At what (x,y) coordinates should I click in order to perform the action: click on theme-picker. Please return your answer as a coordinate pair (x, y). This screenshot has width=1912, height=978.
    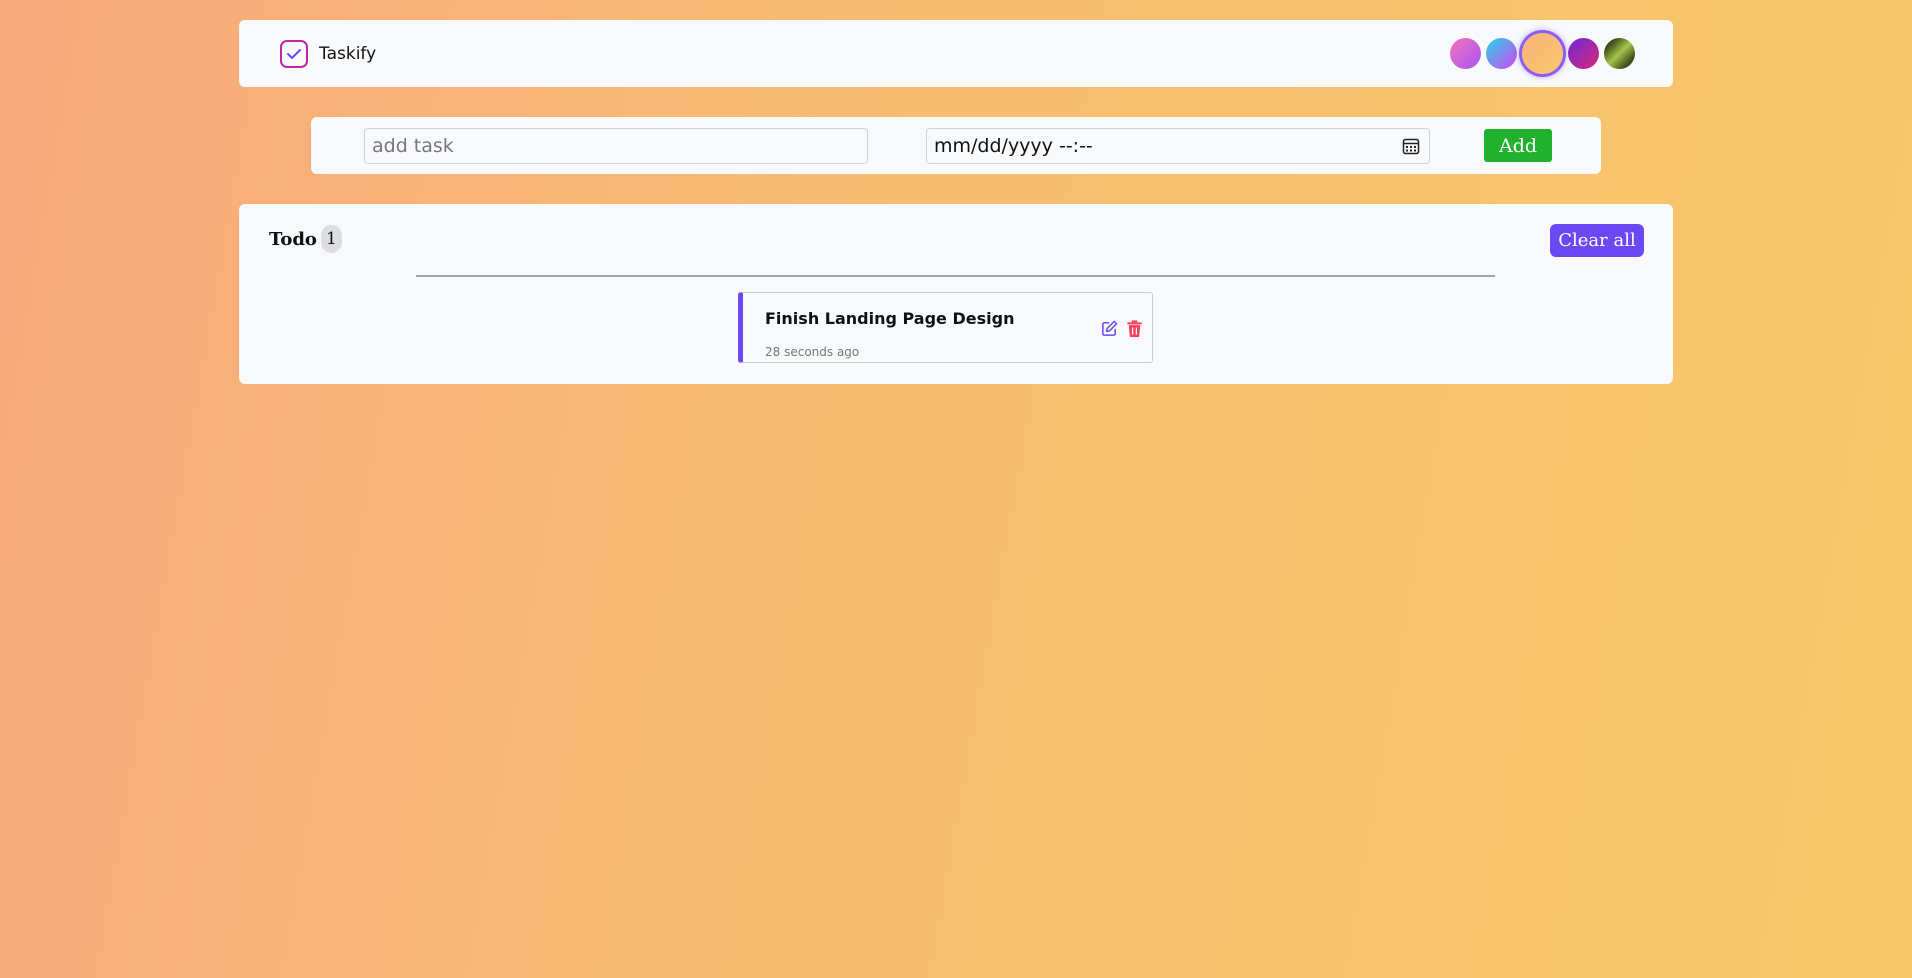
    Looking at the image, I should click on (1542, 53).